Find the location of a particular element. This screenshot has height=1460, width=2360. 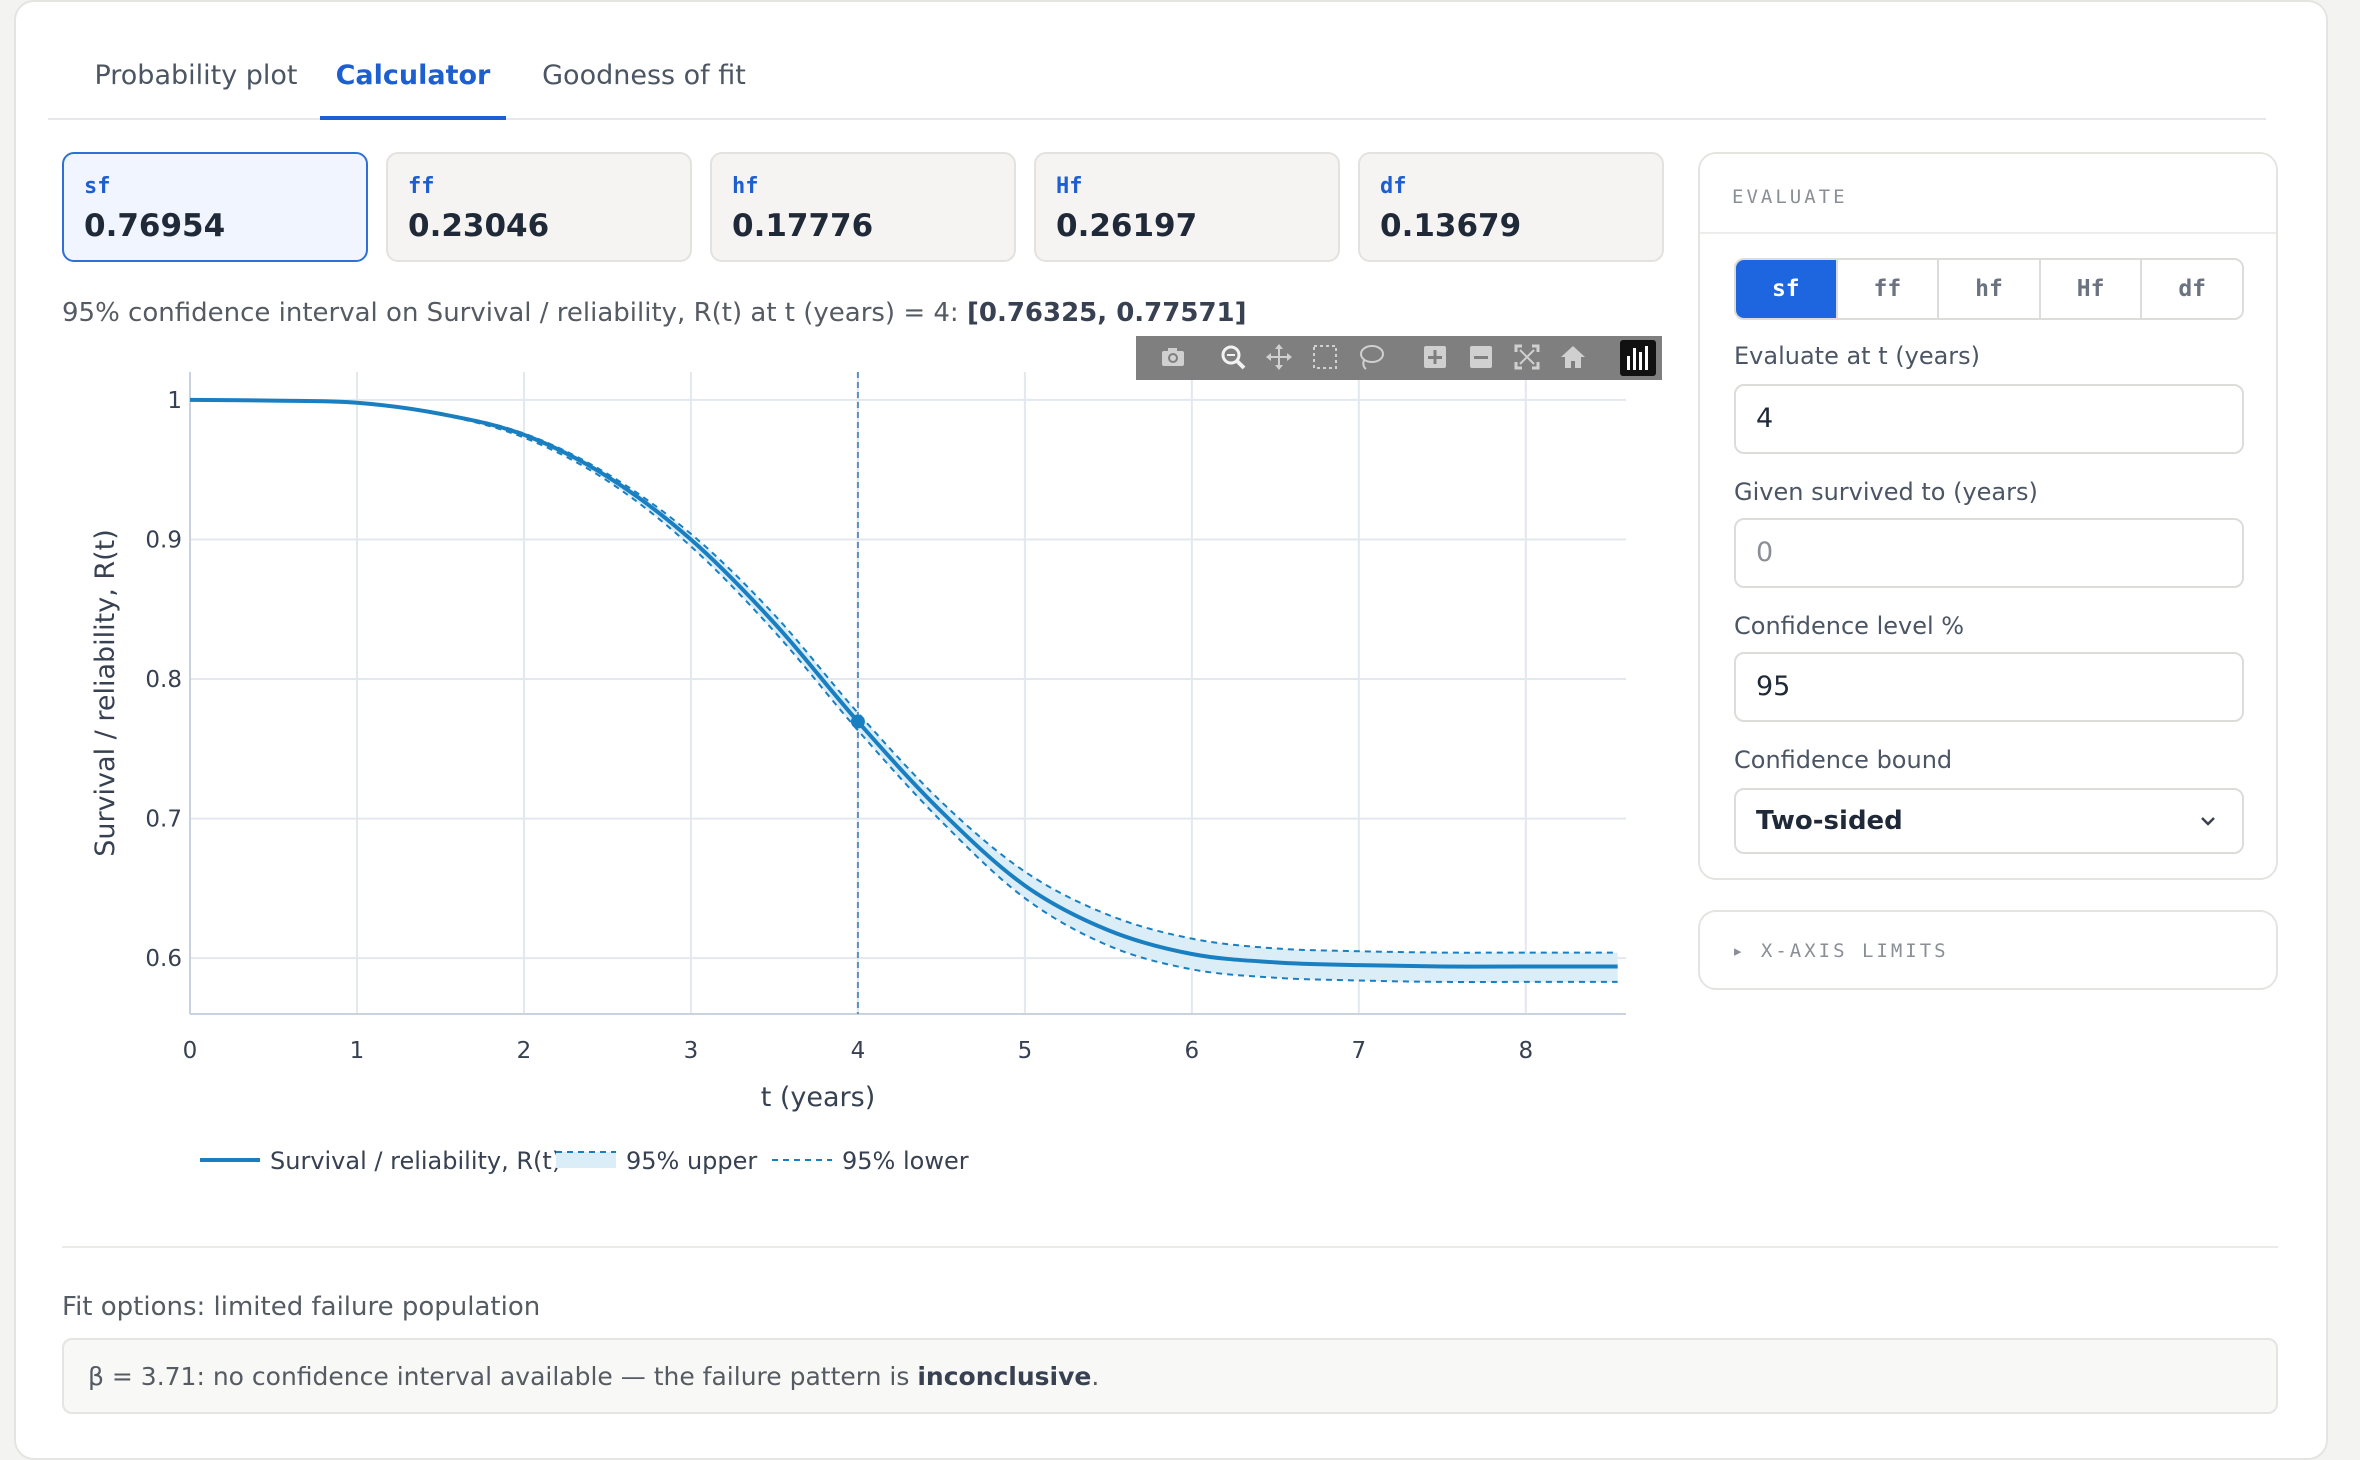

segment-ff: ff is located at coordinates (1888, 289).